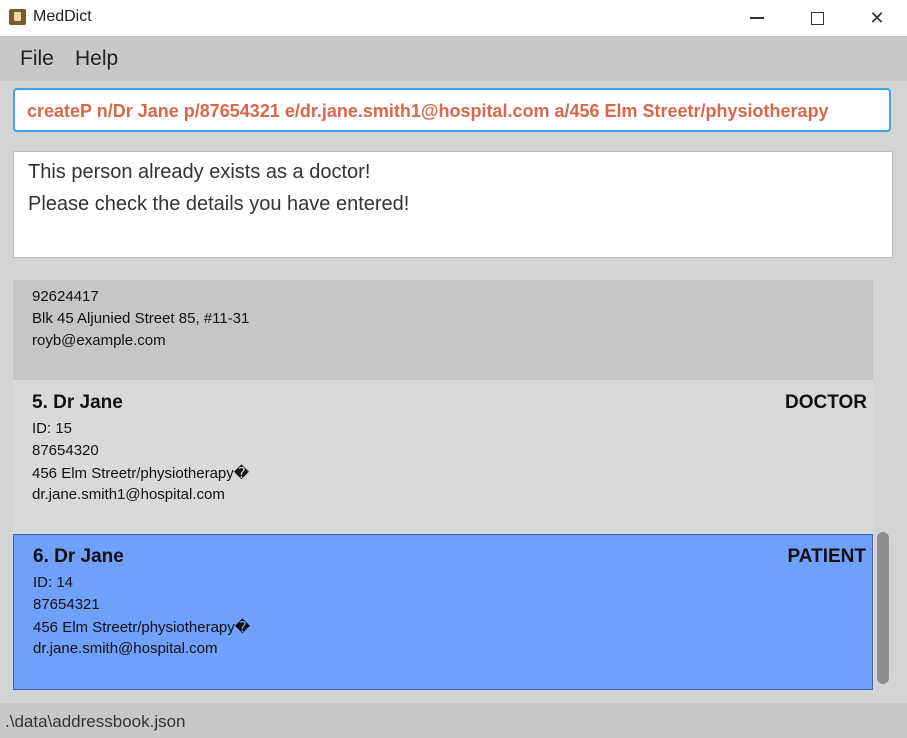  I want to click on minimize-button, so click(757, 18).